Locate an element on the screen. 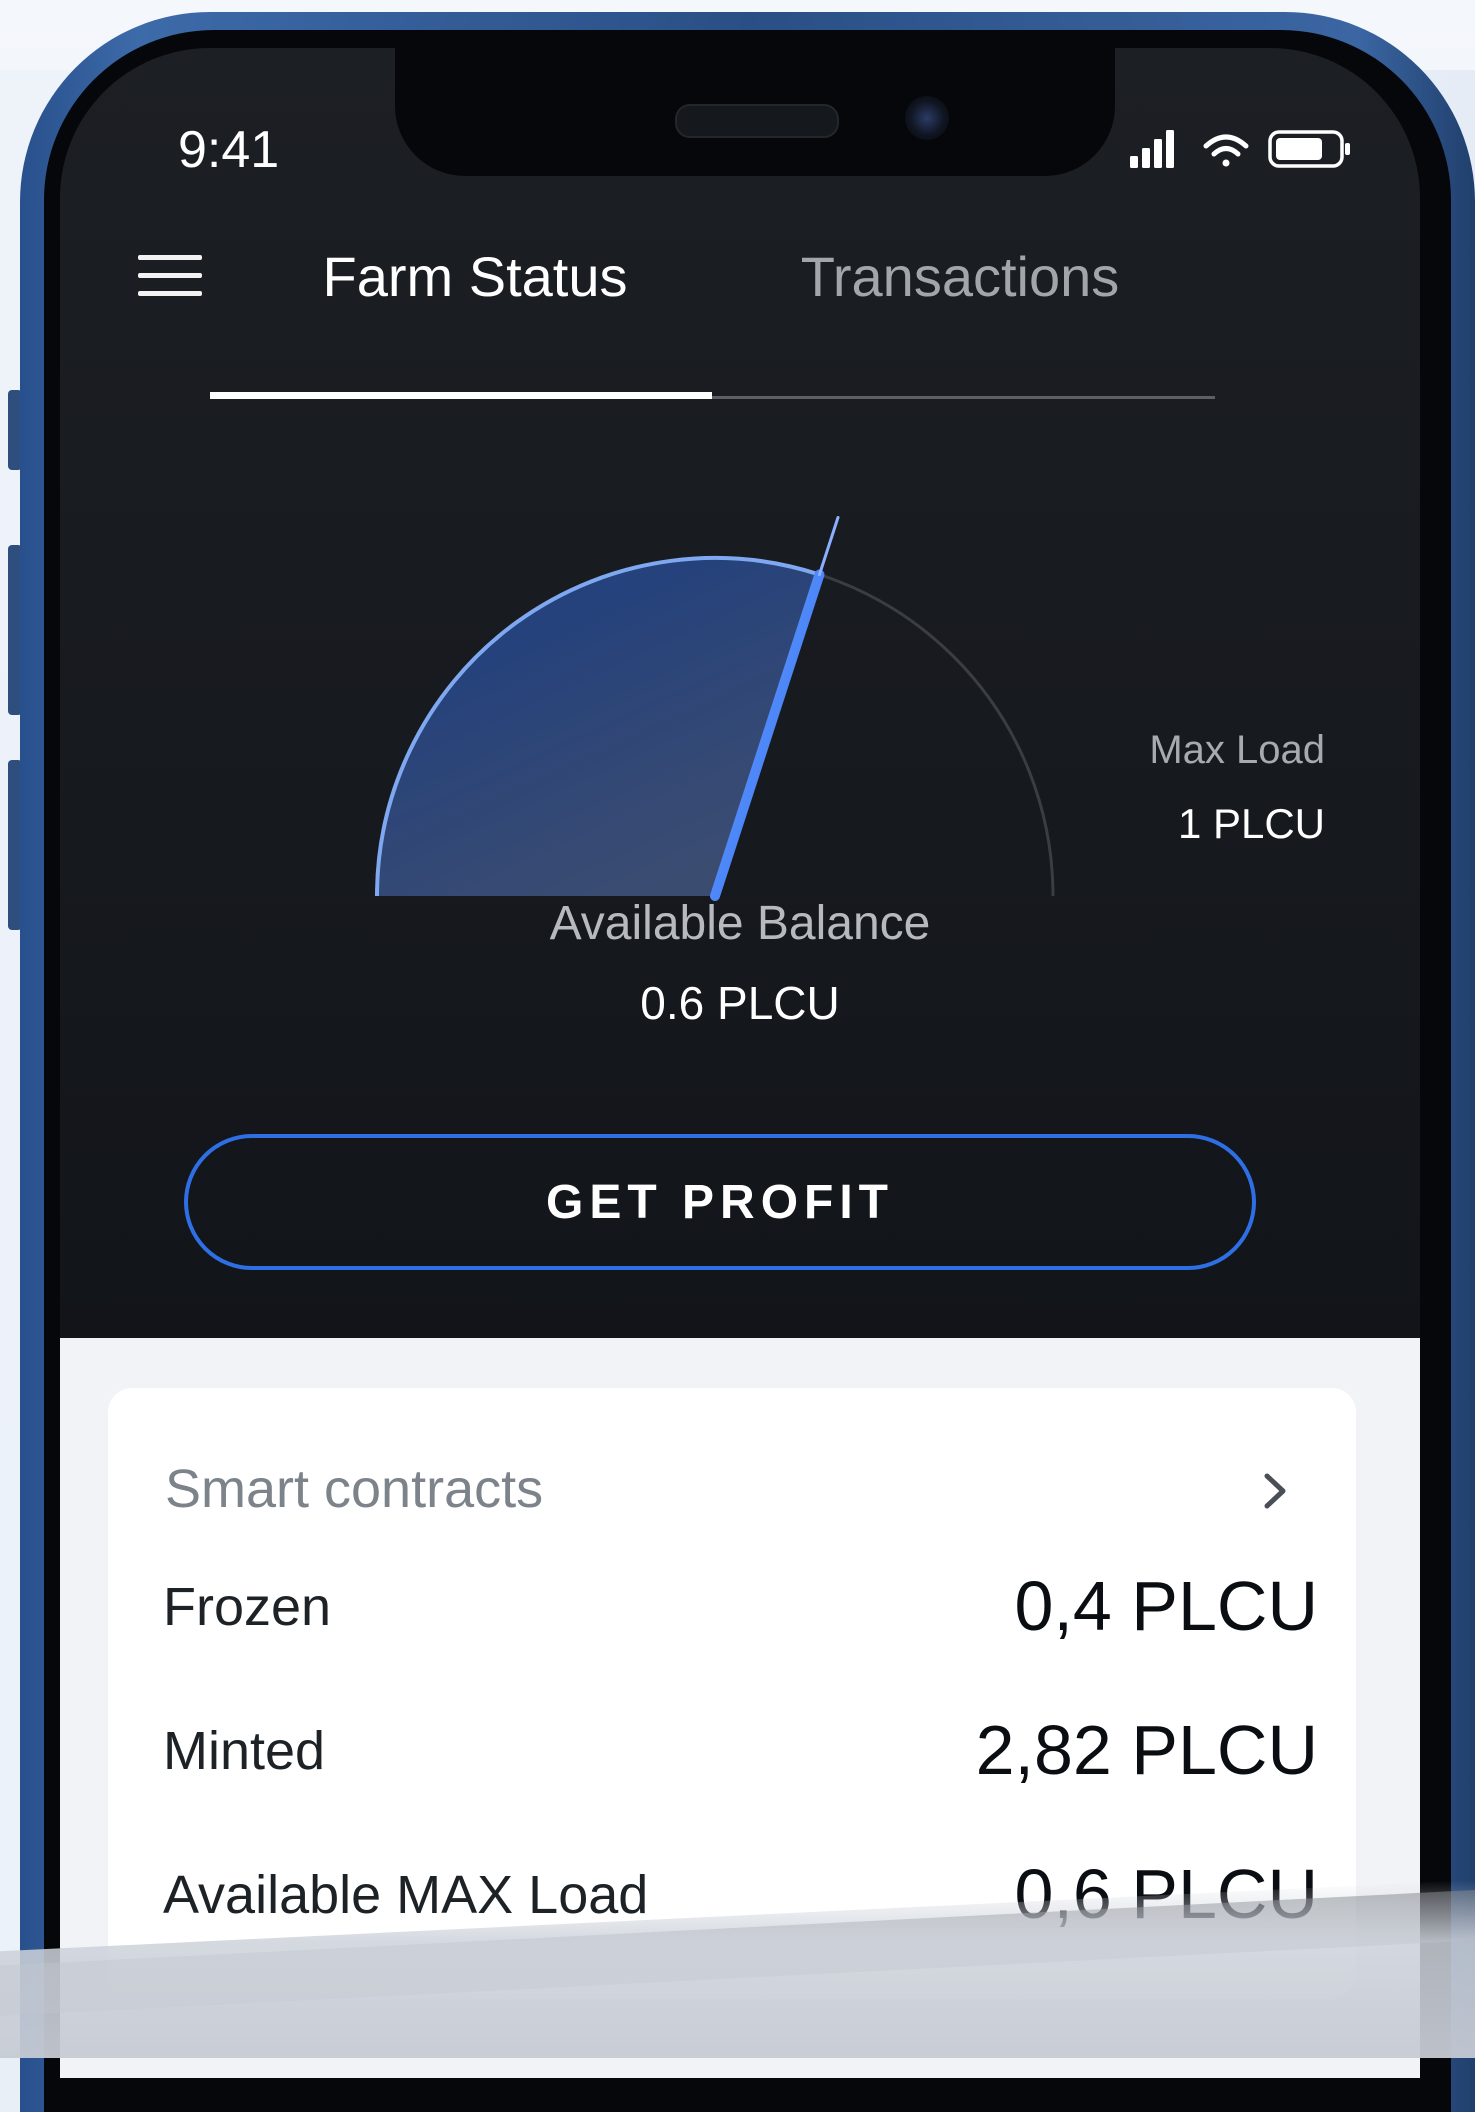  chevron-right-icon is located at coordinates (1275, 1491).